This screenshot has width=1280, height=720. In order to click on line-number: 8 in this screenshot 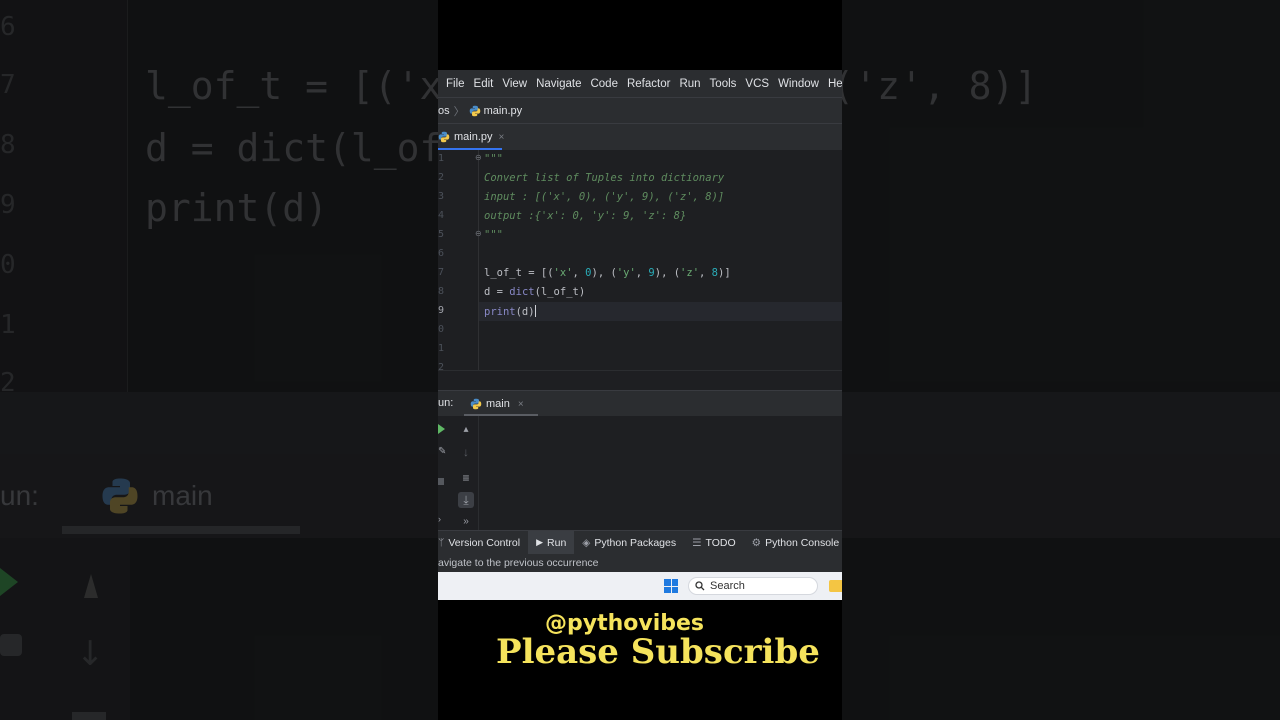, I will do `click(441, 291)`.